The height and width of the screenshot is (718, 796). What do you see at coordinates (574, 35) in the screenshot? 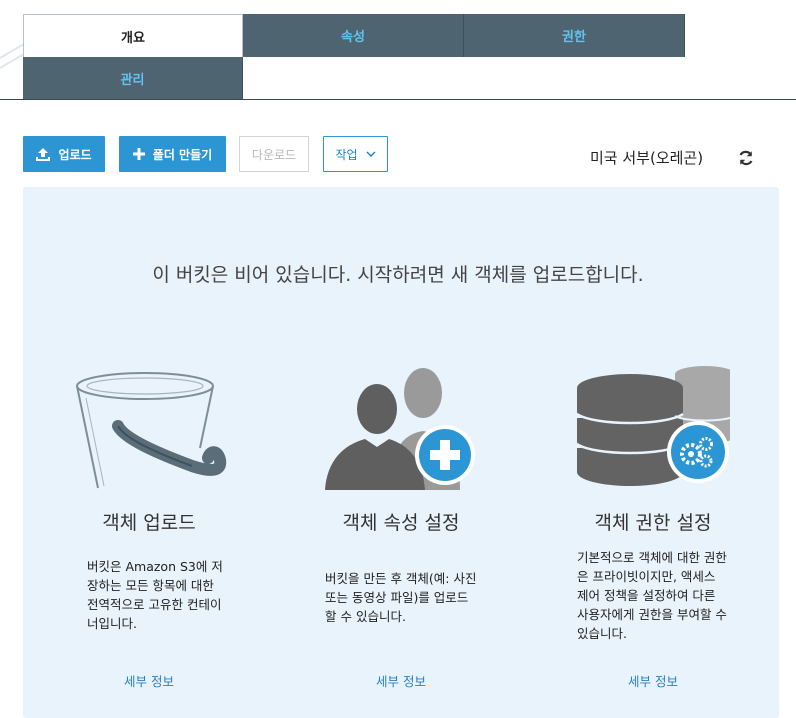
I see `tab-permissions: 권한` at bounding box center [574, 35].